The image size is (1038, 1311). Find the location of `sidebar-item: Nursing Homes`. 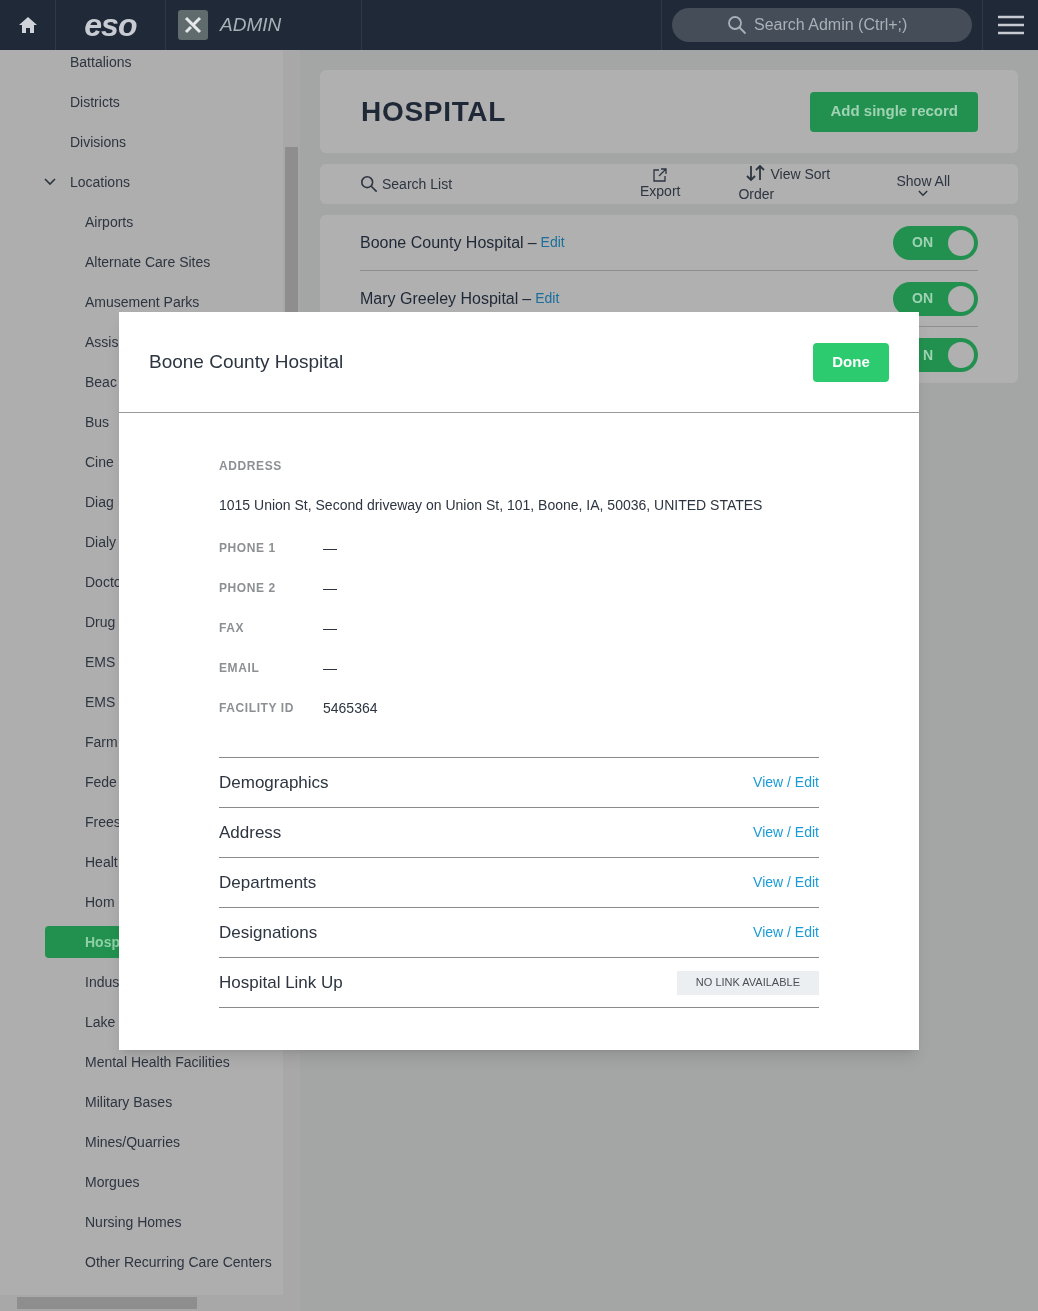

sidebar-item: Nursing Homes is located at coordinates (91, 1222).